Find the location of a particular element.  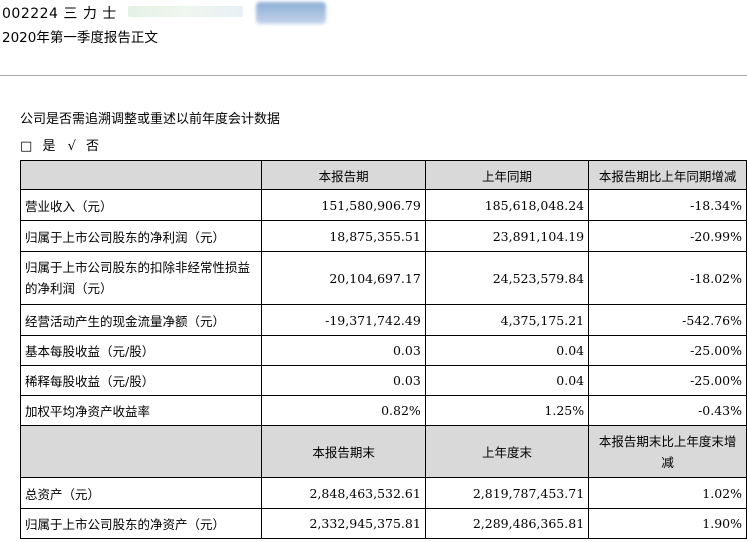

cell-change: 1.90% is located at coordinates (667, 523).